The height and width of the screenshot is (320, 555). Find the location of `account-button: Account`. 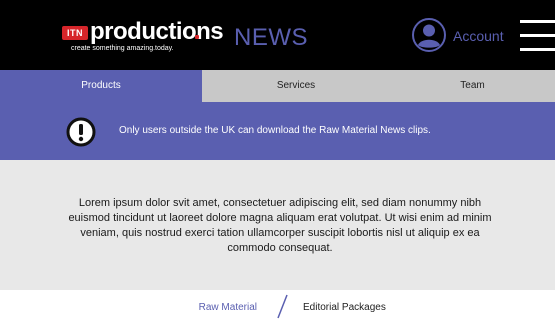

account-button: Account is located at coordinates (460, 36).